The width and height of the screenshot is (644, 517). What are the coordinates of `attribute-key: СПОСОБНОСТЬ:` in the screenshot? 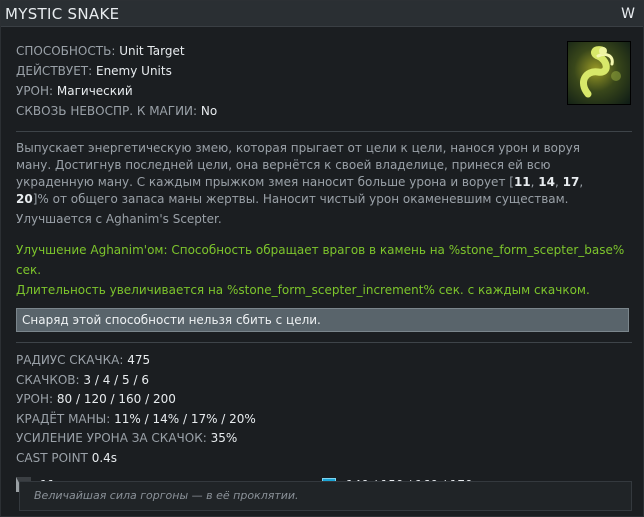 It's located at (66, 51).